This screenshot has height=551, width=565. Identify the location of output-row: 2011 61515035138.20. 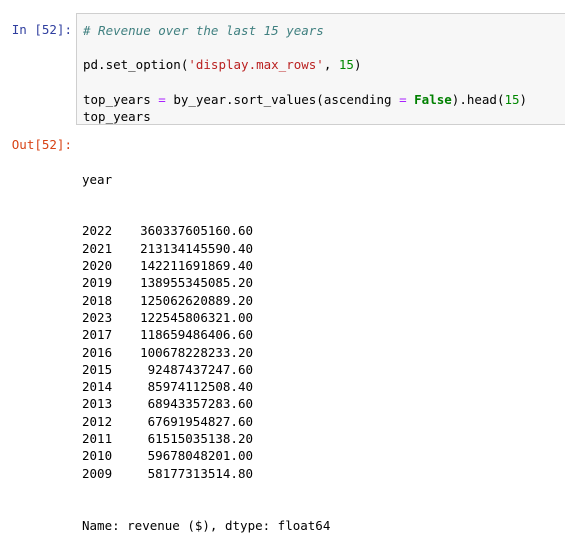
(206, 438).